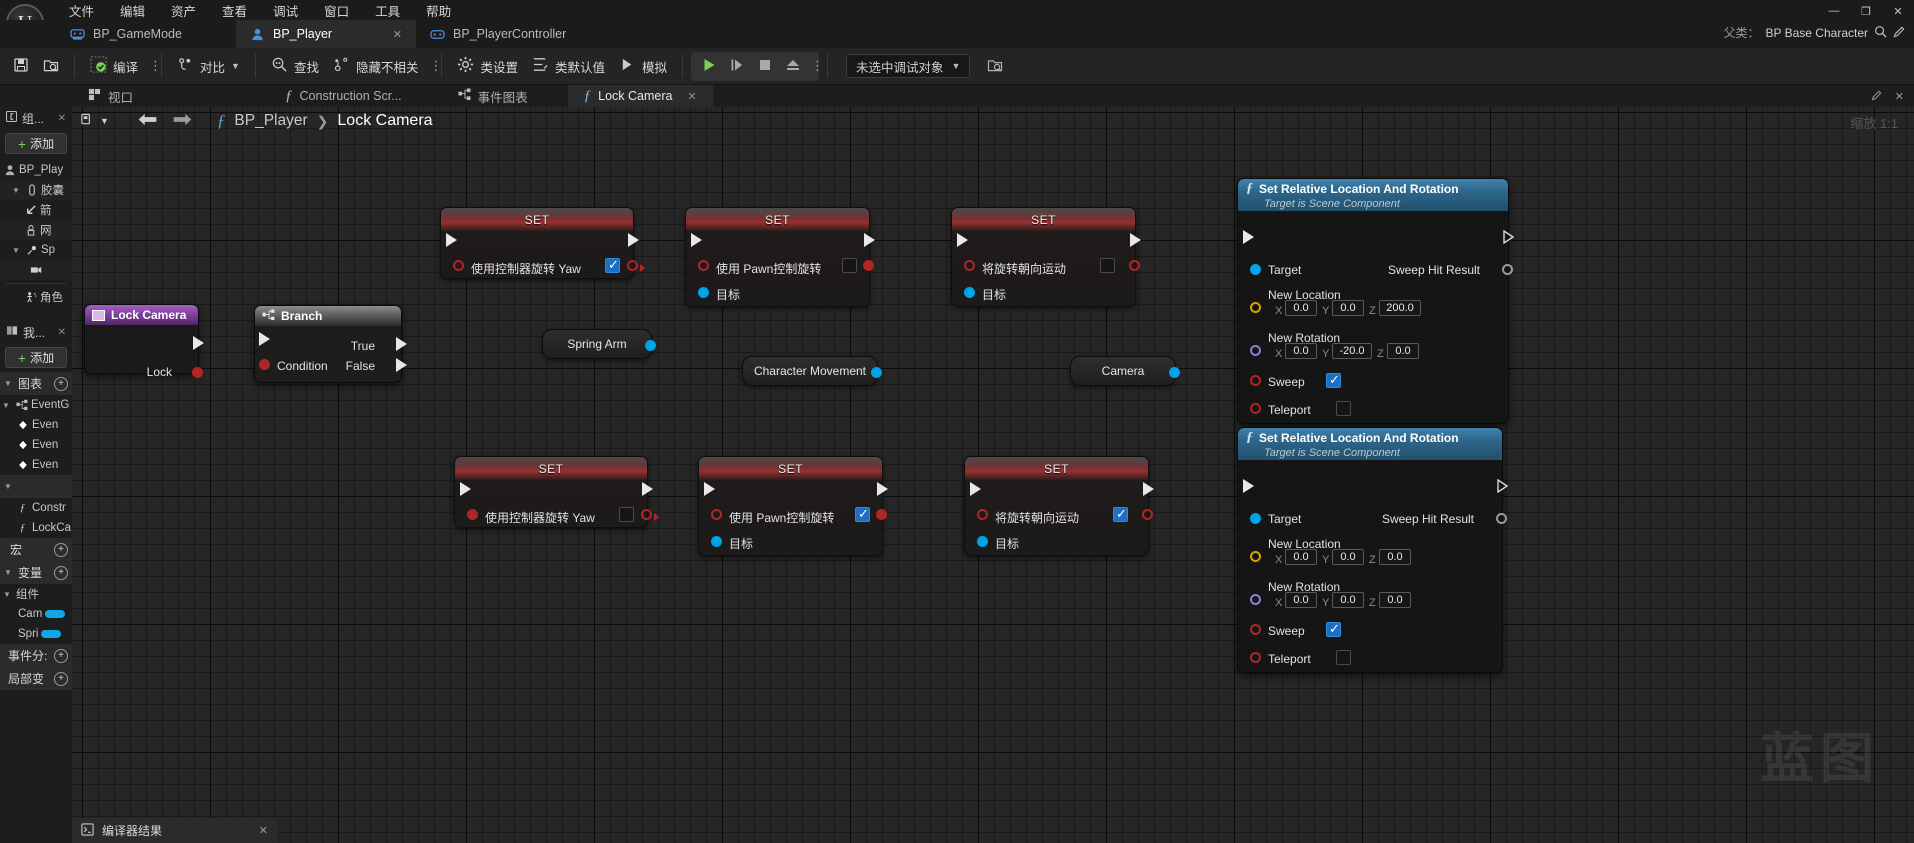 The width and height of the screenshot is (1914, 843). What do you see at coordinates (780, 257) in the screenshot?
I see `node-set-use-pawn-control-rotation-top: SET 使用 Pawn控制旋转 目标` at bounding box center [780, 257].